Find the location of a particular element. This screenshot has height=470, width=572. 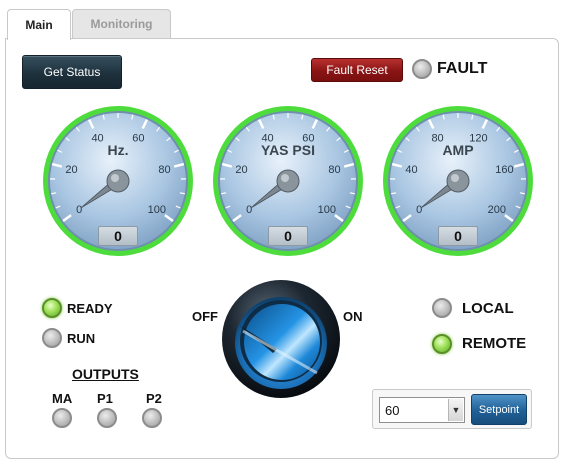

gauge-tick-label: 200 is located at coordinates (497, 210).